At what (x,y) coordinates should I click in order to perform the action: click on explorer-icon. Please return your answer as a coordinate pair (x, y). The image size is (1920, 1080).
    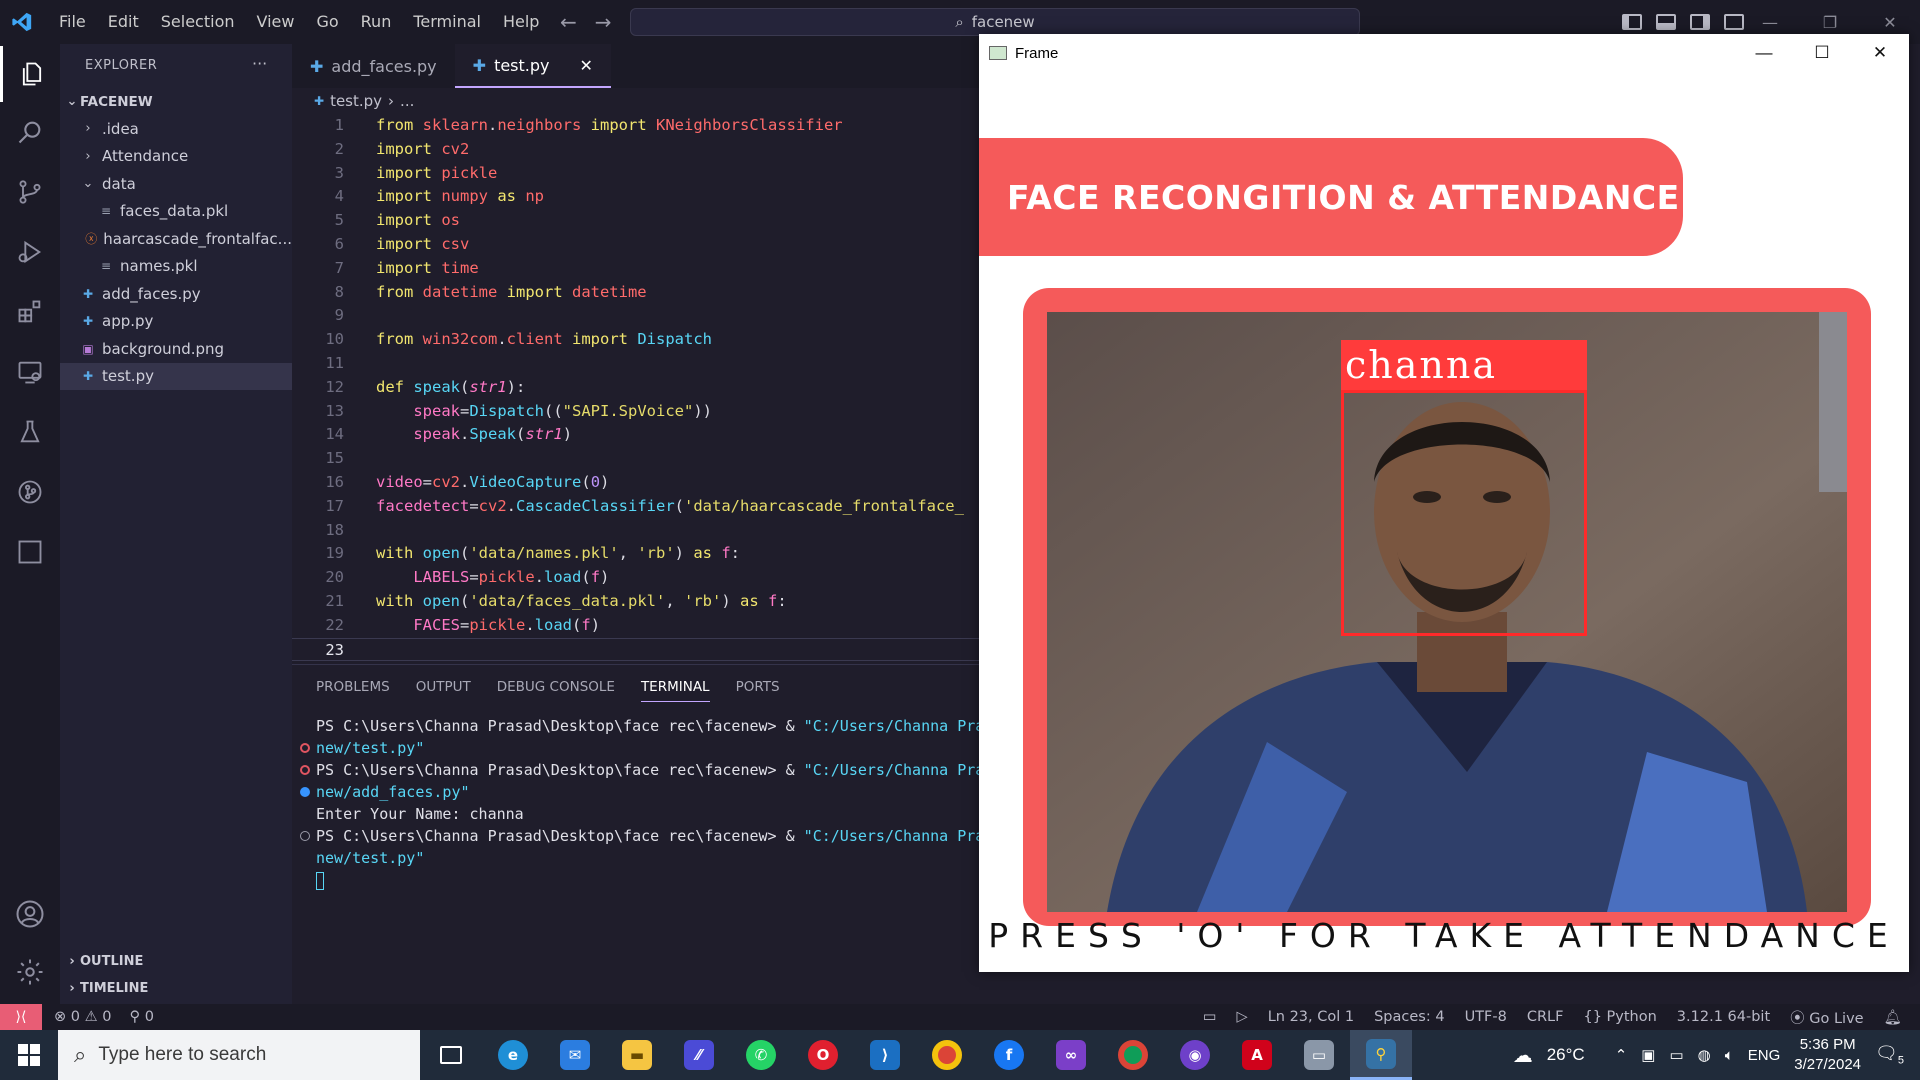
    Looking at the image, I should click on (30, 74).